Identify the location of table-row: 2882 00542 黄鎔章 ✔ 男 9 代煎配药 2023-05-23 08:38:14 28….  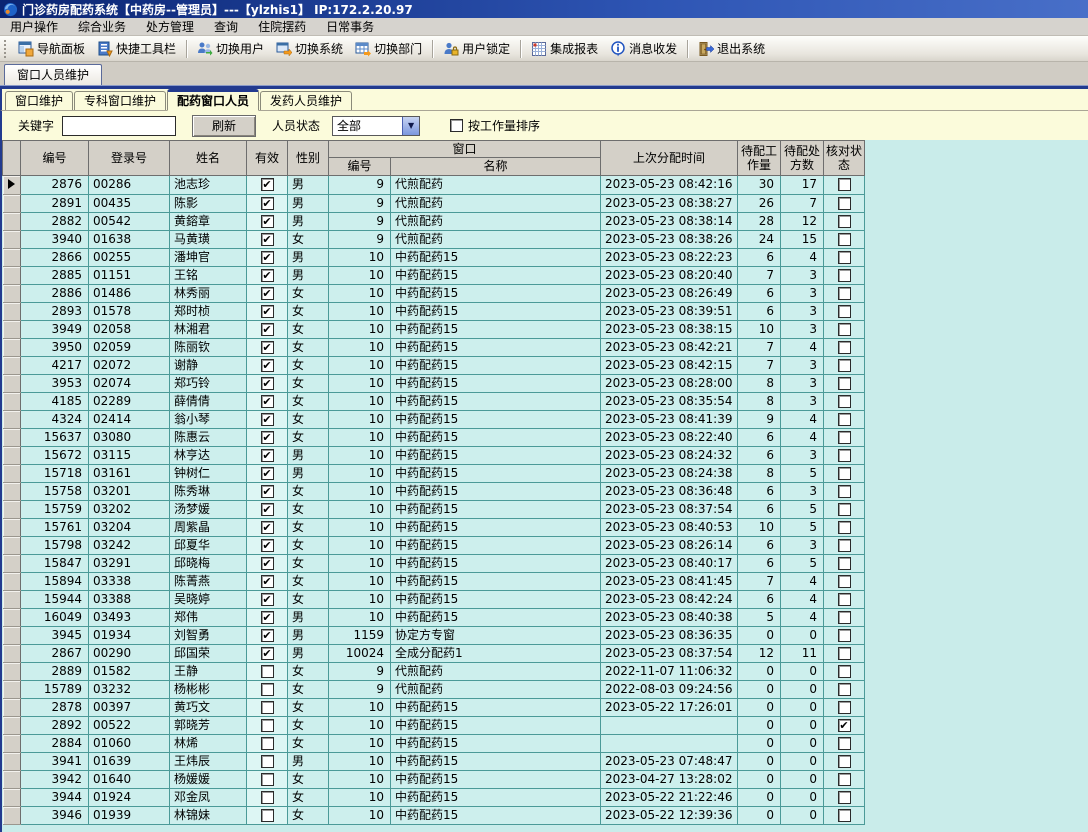
(434, 221).